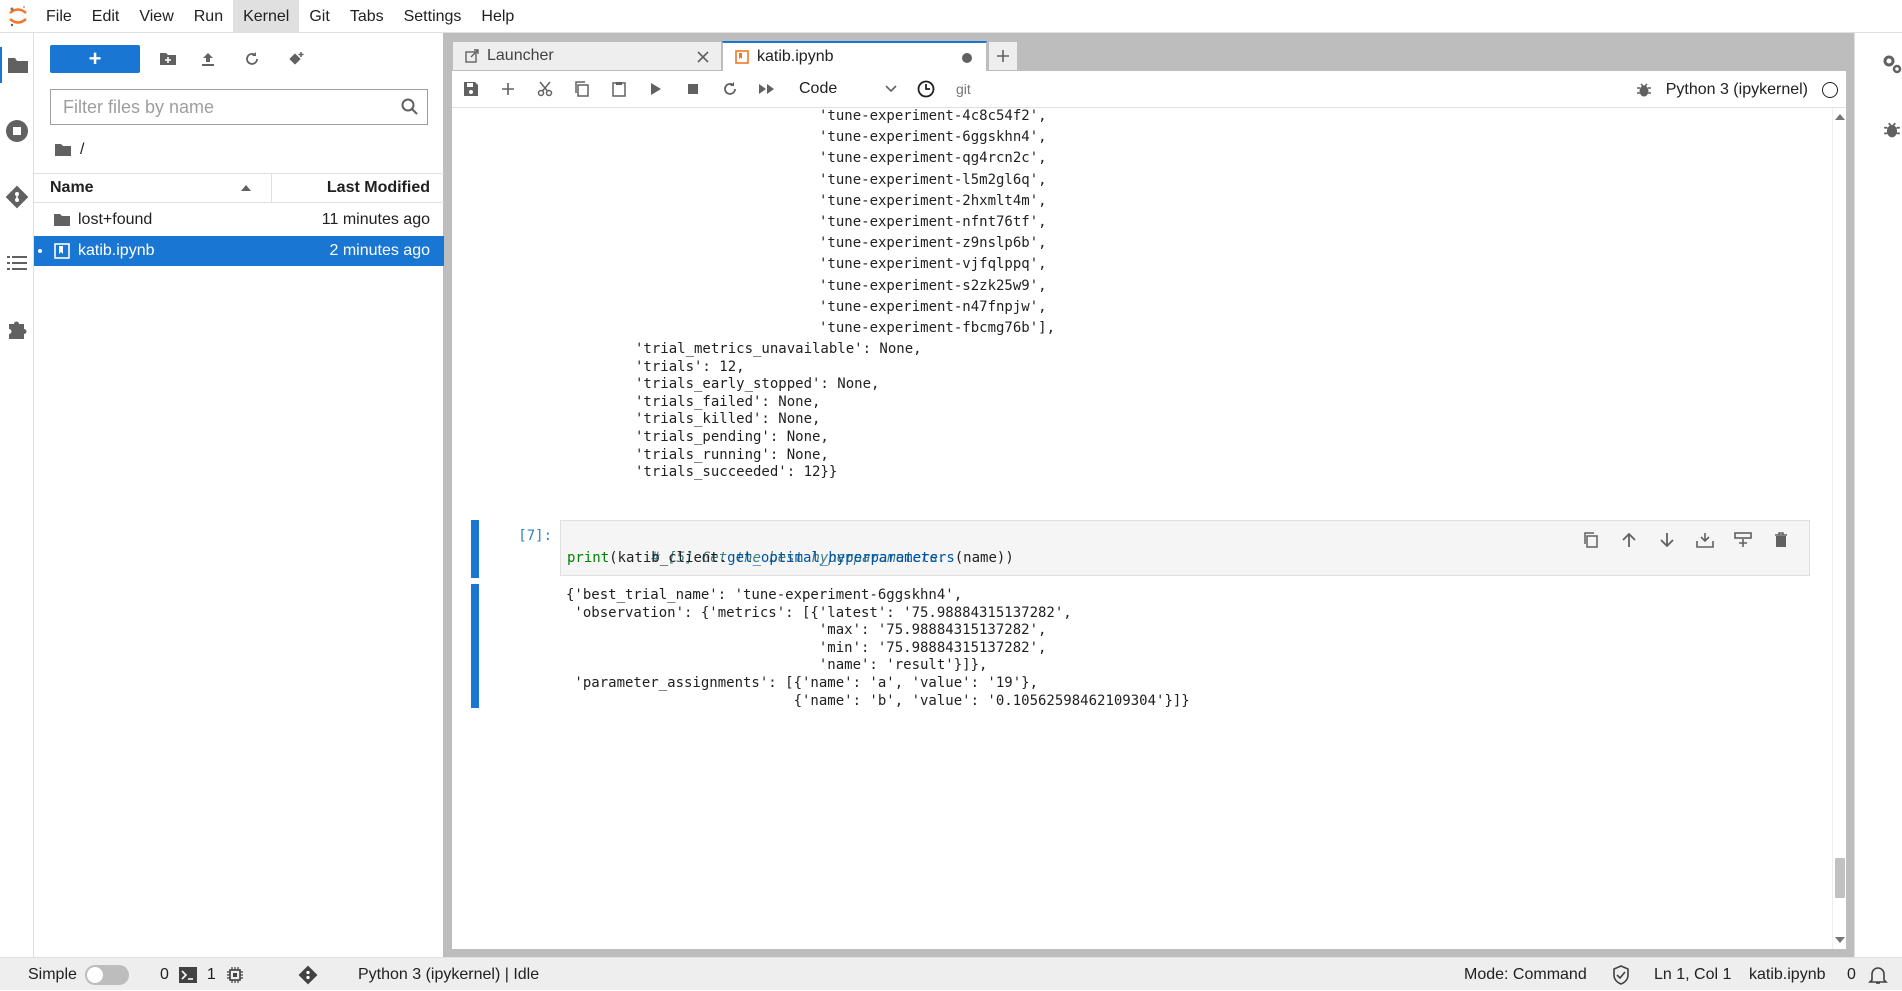 This screenshot has width=1902, height=991. I want to click on menu-settings: Settings, so click(433, 16).